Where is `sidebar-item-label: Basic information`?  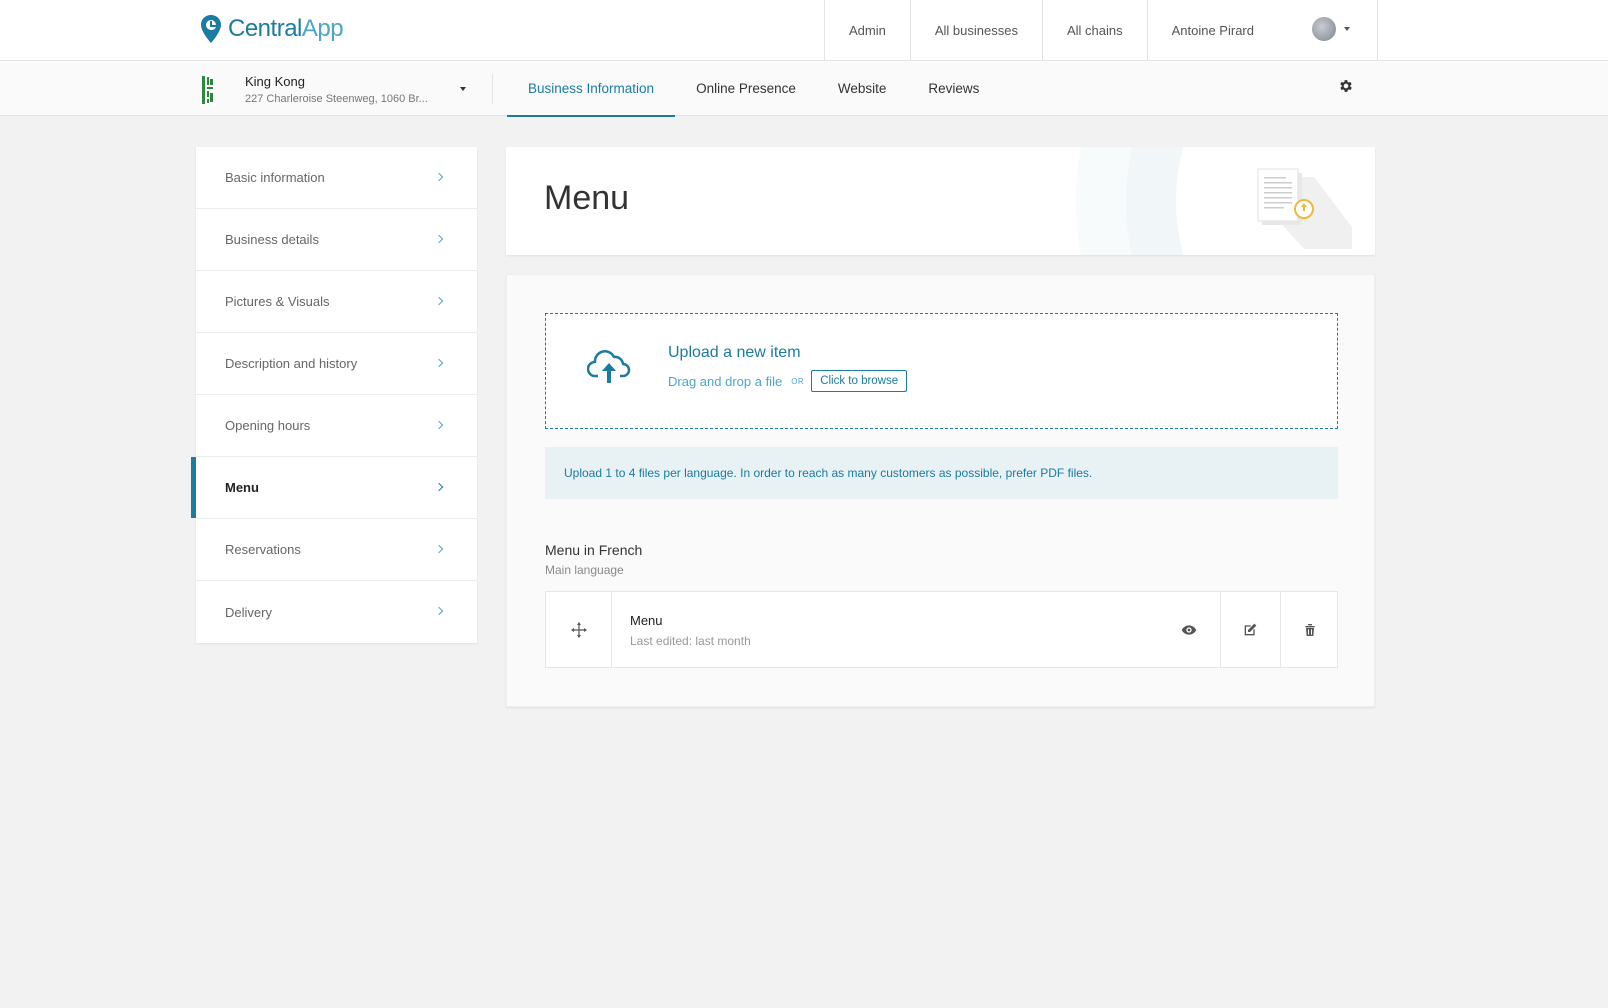
sidebar-item-label: Basic information is located at coordinates (275, 177).